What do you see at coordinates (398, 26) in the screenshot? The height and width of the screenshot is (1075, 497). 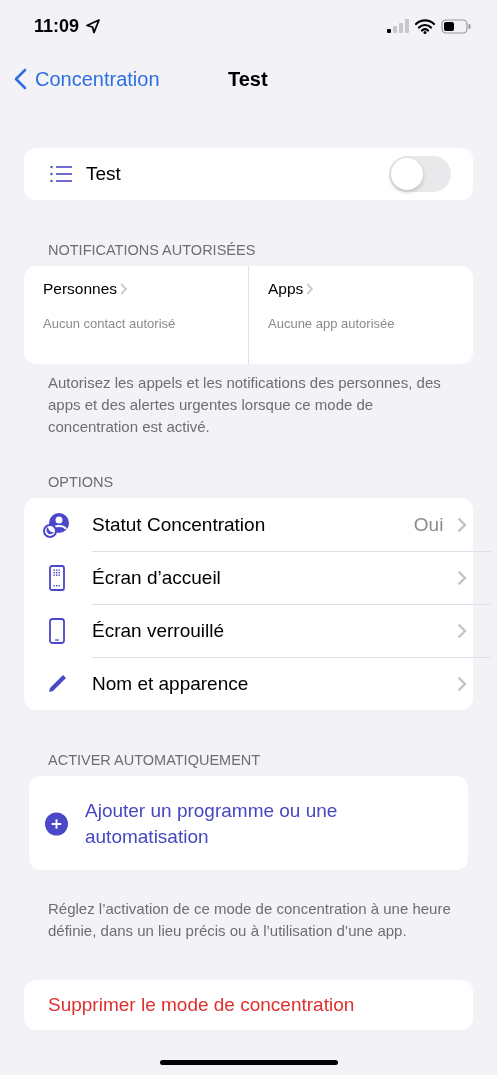 I see `signal-icon` at bounding box center [398, 26].